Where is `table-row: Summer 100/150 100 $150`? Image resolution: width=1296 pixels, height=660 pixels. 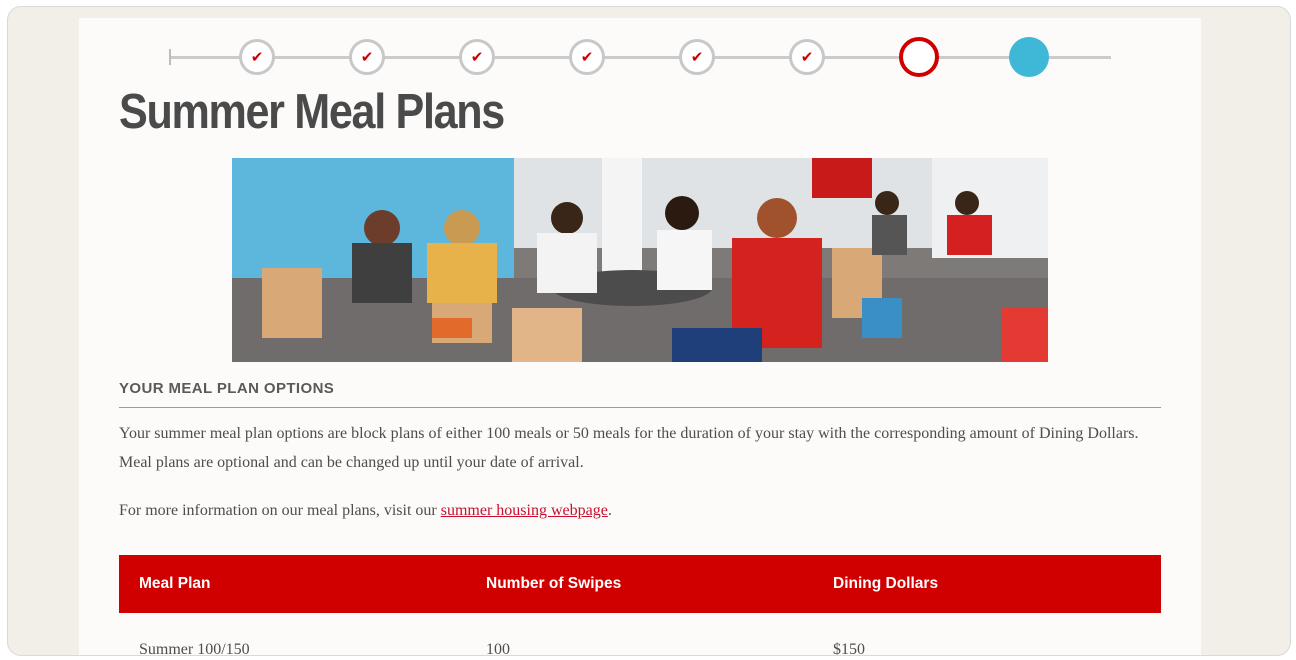
table-row: Summer 100/150 100 $150 is located at coordinates (640, 634).